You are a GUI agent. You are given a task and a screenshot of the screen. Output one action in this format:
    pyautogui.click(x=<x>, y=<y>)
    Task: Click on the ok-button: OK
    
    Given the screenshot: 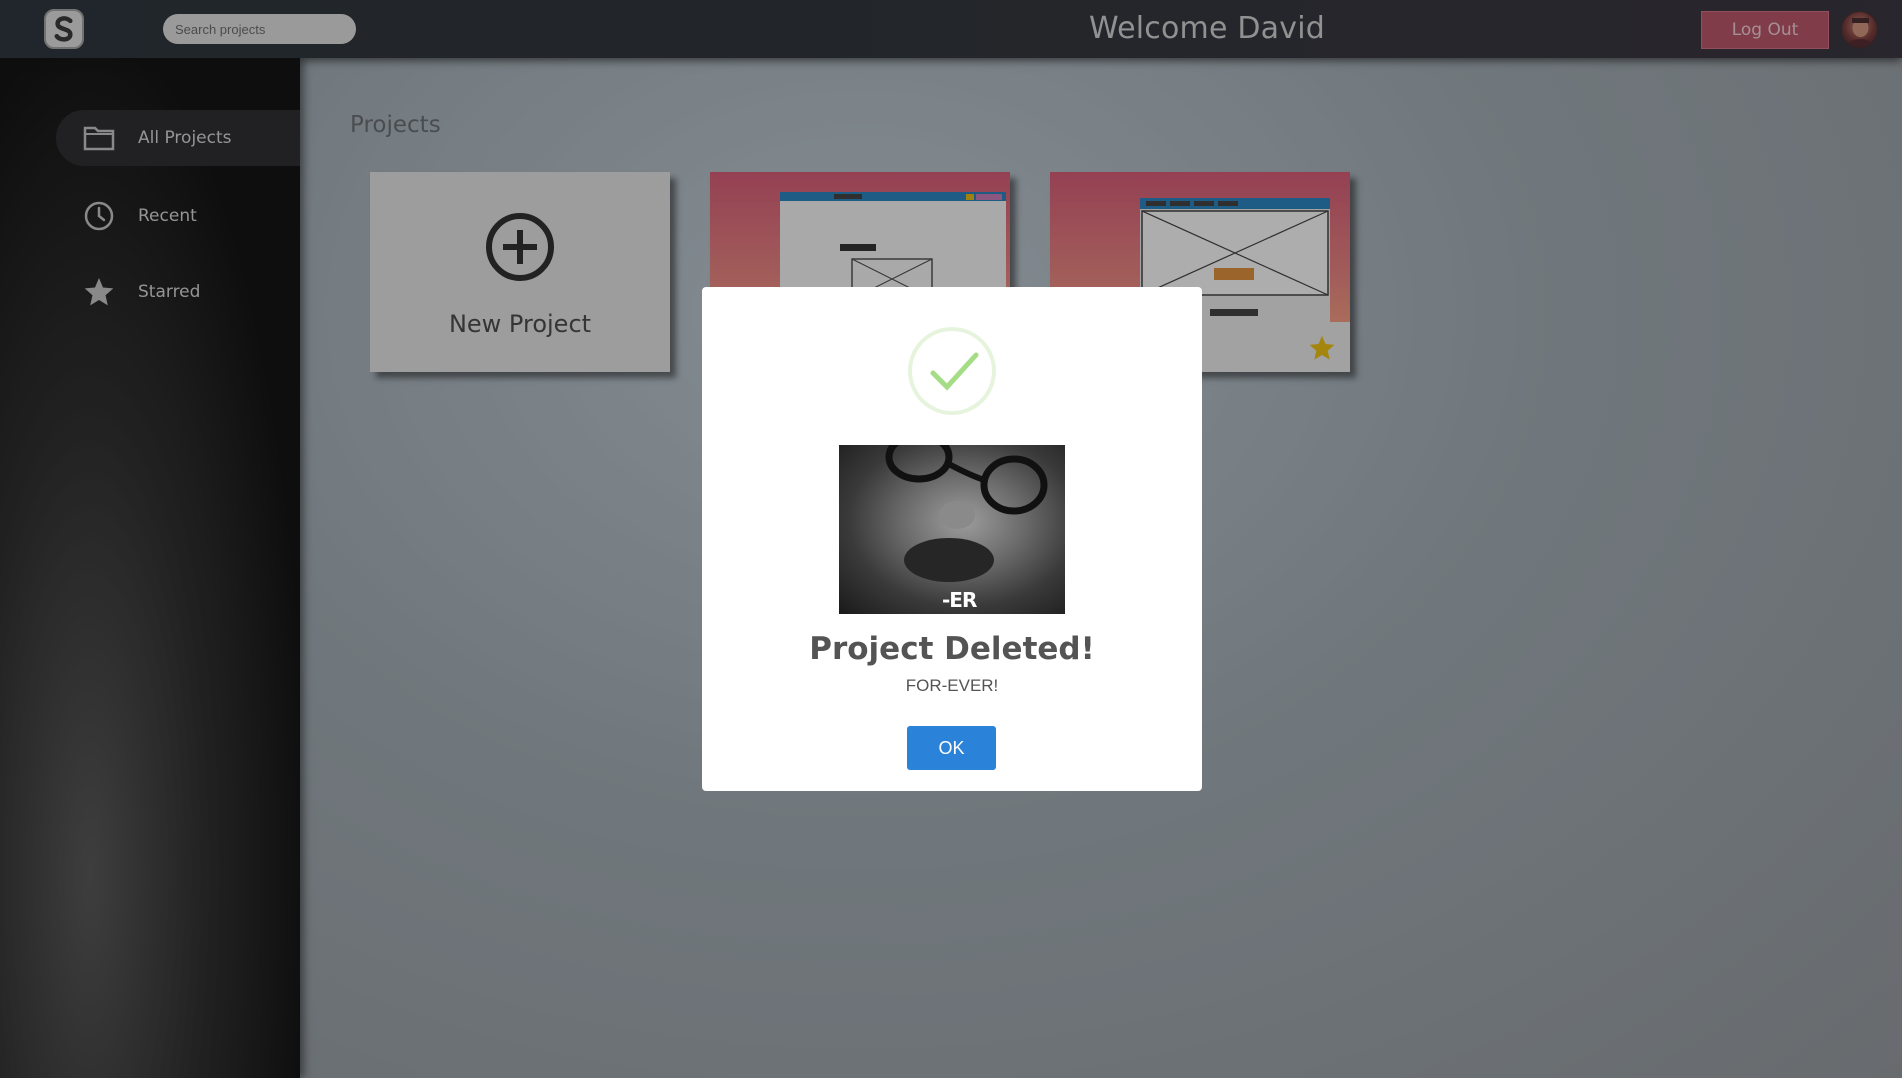 What is the action you would take?
    pyautogui.click(x=951, y=748)
    